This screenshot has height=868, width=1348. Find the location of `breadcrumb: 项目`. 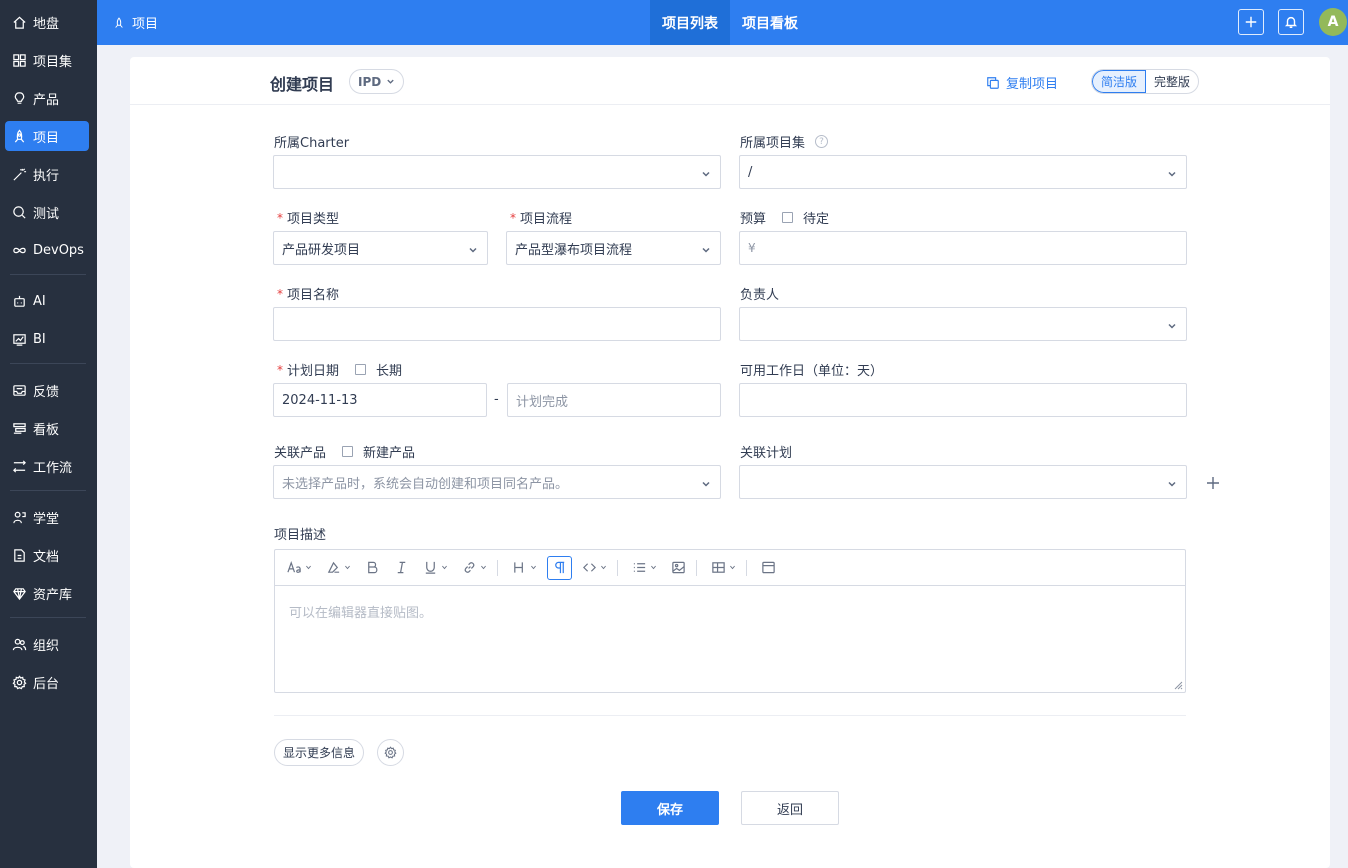

breadcrumb: 项目 is located at coordinates (135, 22).